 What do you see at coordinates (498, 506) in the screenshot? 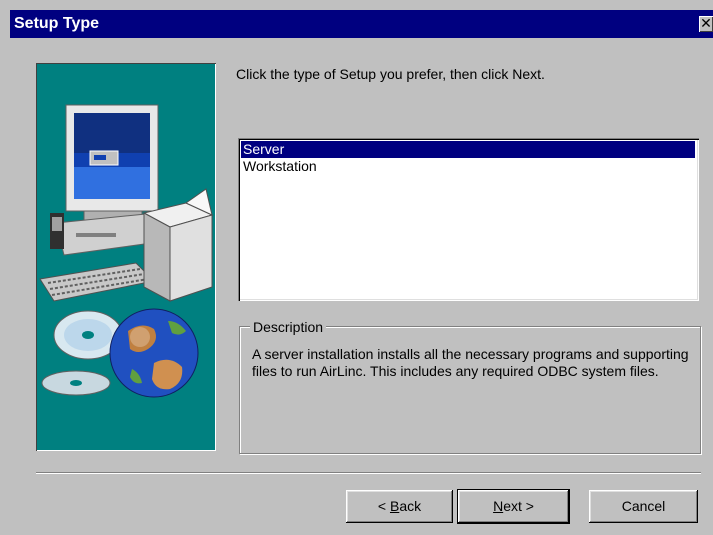
I see `next-button-mnemonic: N` at bounding box center [498, 506].